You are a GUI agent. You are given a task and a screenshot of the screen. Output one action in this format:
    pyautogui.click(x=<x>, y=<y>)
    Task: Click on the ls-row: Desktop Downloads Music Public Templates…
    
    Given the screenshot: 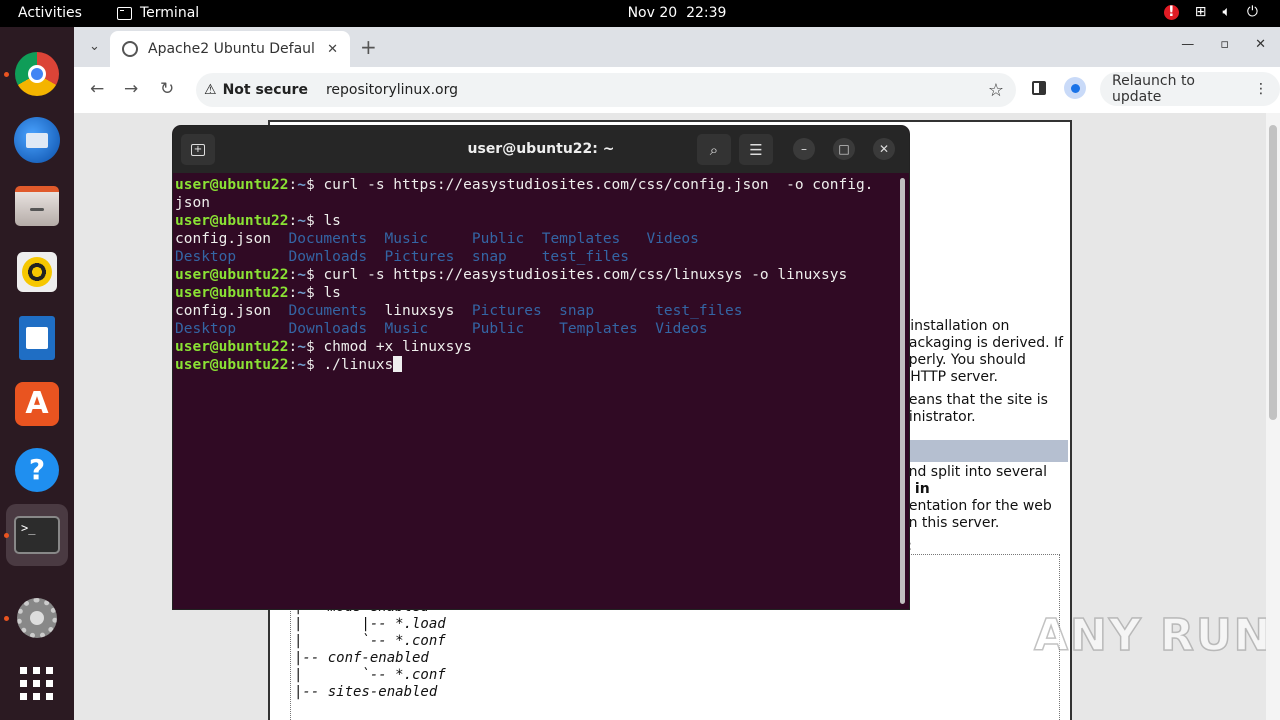 What is the action you would take?
    pyautogui.click(x=524, y=329)
    